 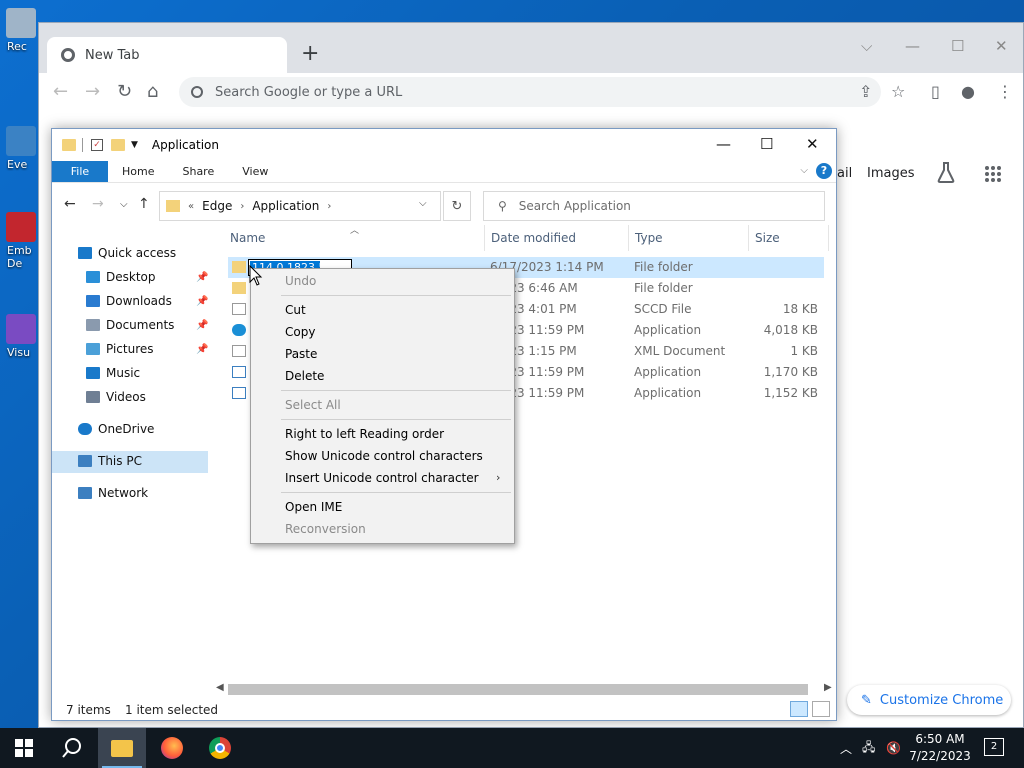 I want to click on explorer-close-button: ✕, so click(x=812, y=144).